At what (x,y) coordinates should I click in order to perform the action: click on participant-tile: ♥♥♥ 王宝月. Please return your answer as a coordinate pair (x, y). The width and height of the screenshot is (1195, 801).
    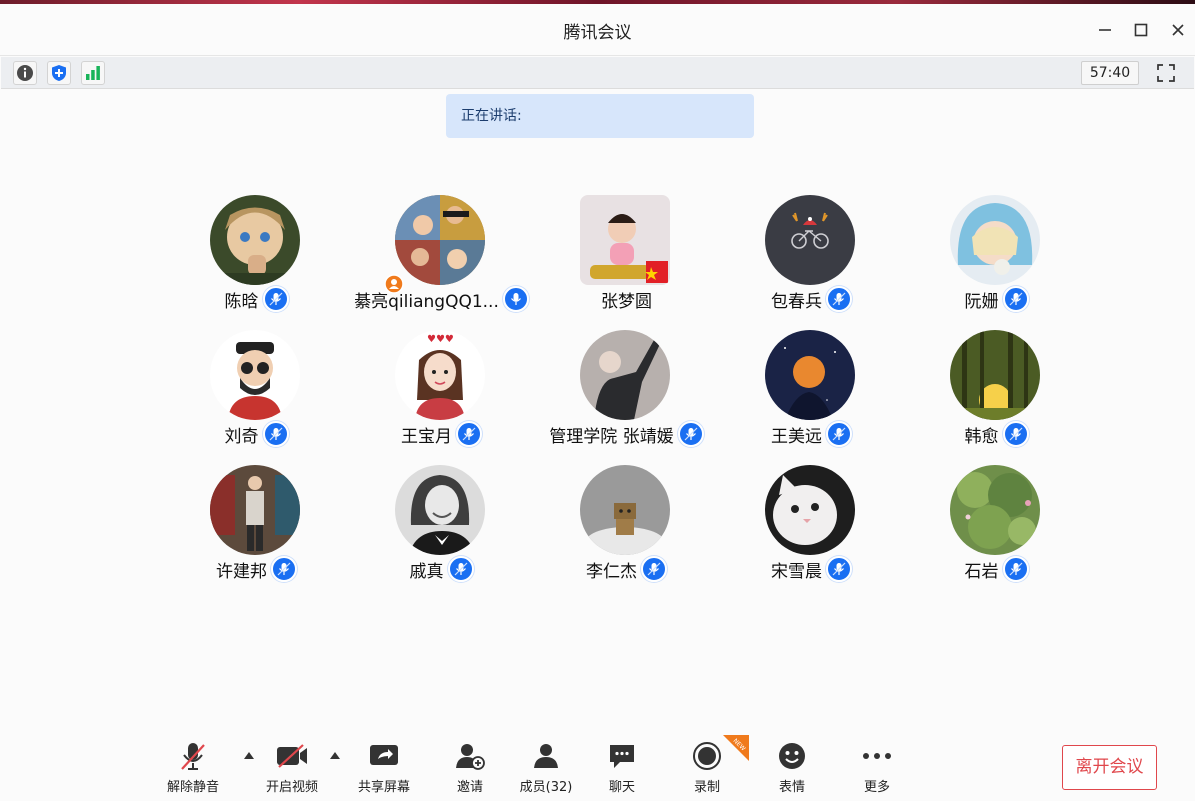
    Looking at the image, I should click on (441, 390).